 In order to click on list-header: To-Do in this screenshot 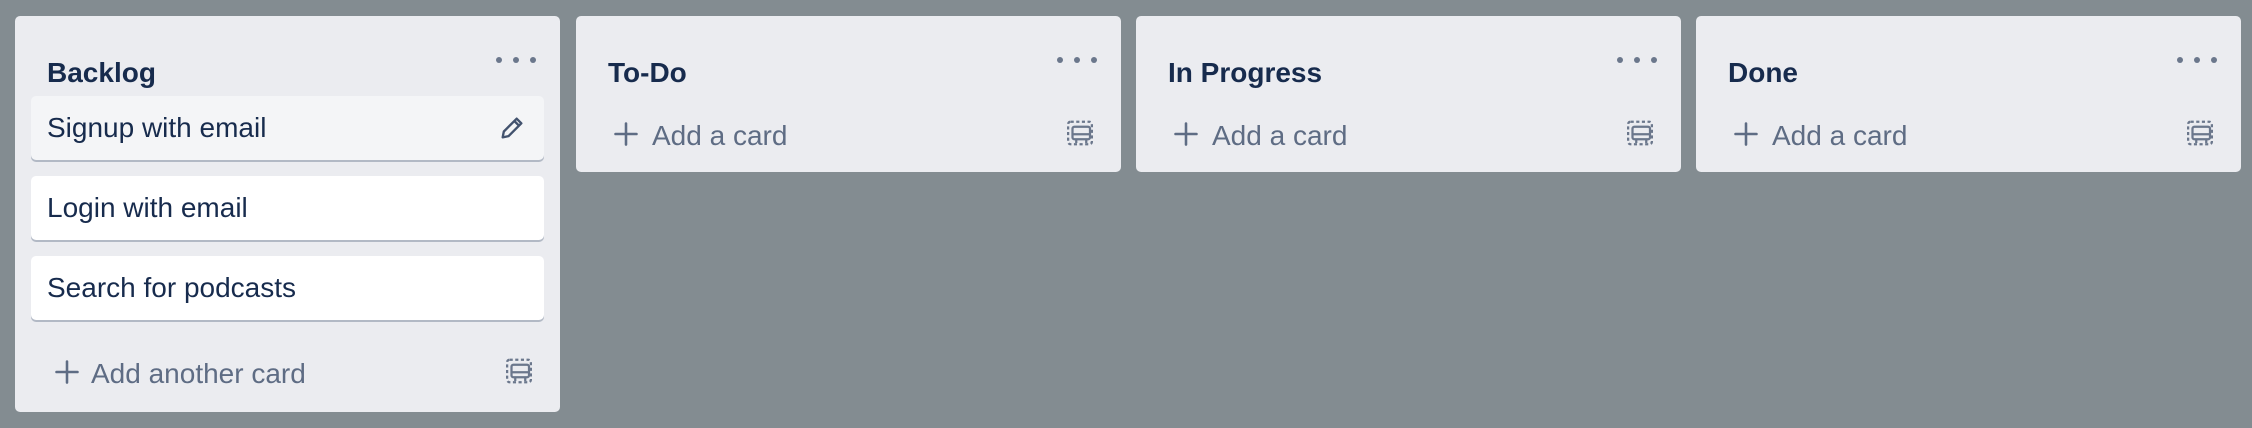, I will do `click(848, 56)`.